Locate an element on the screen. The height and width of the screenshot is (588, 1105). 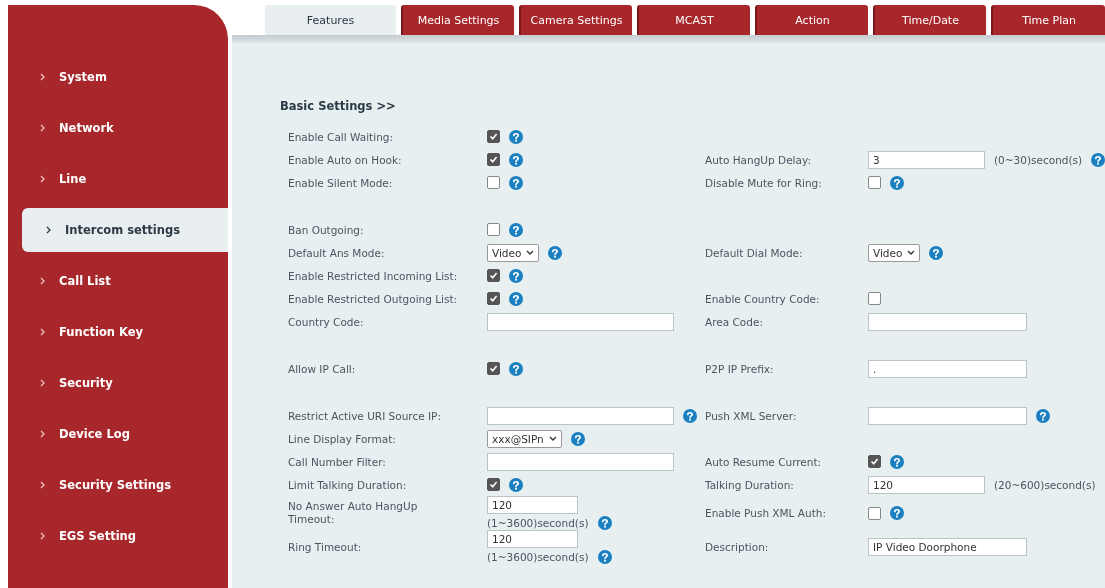
tab: MCAST is located at coordinates (693, 20).